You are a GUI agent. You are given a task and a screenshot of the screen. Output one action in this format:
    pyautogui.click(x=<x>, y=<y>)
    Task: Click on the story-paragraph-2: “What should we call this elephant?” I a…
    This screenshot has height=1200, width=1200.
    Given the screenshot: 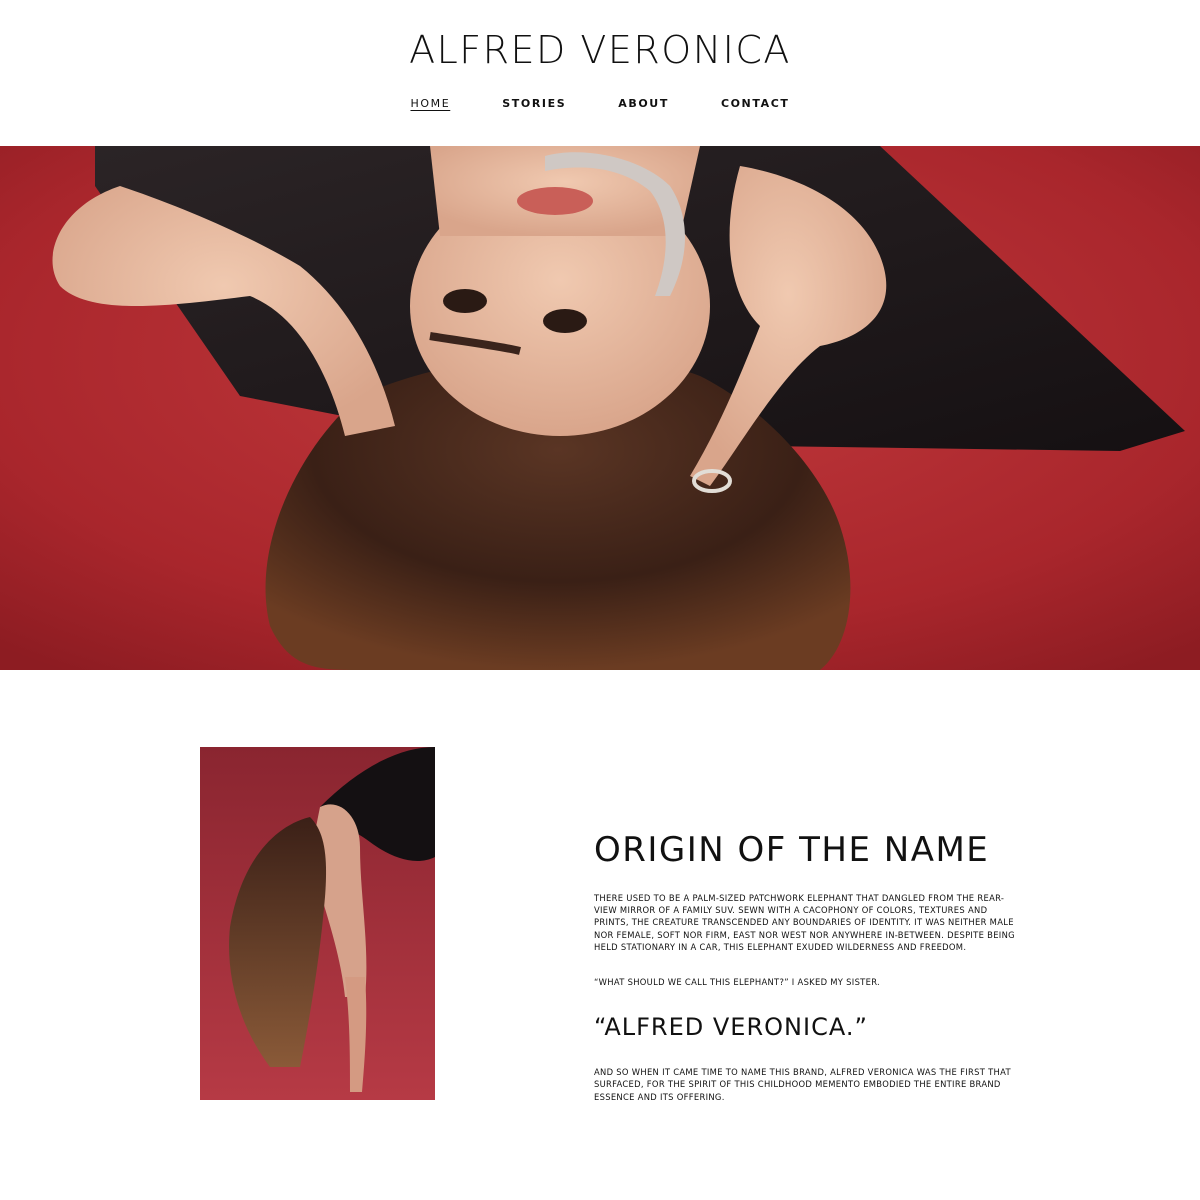 What is the action you would take?
    pyautogui.click(x=737, y=982)
    